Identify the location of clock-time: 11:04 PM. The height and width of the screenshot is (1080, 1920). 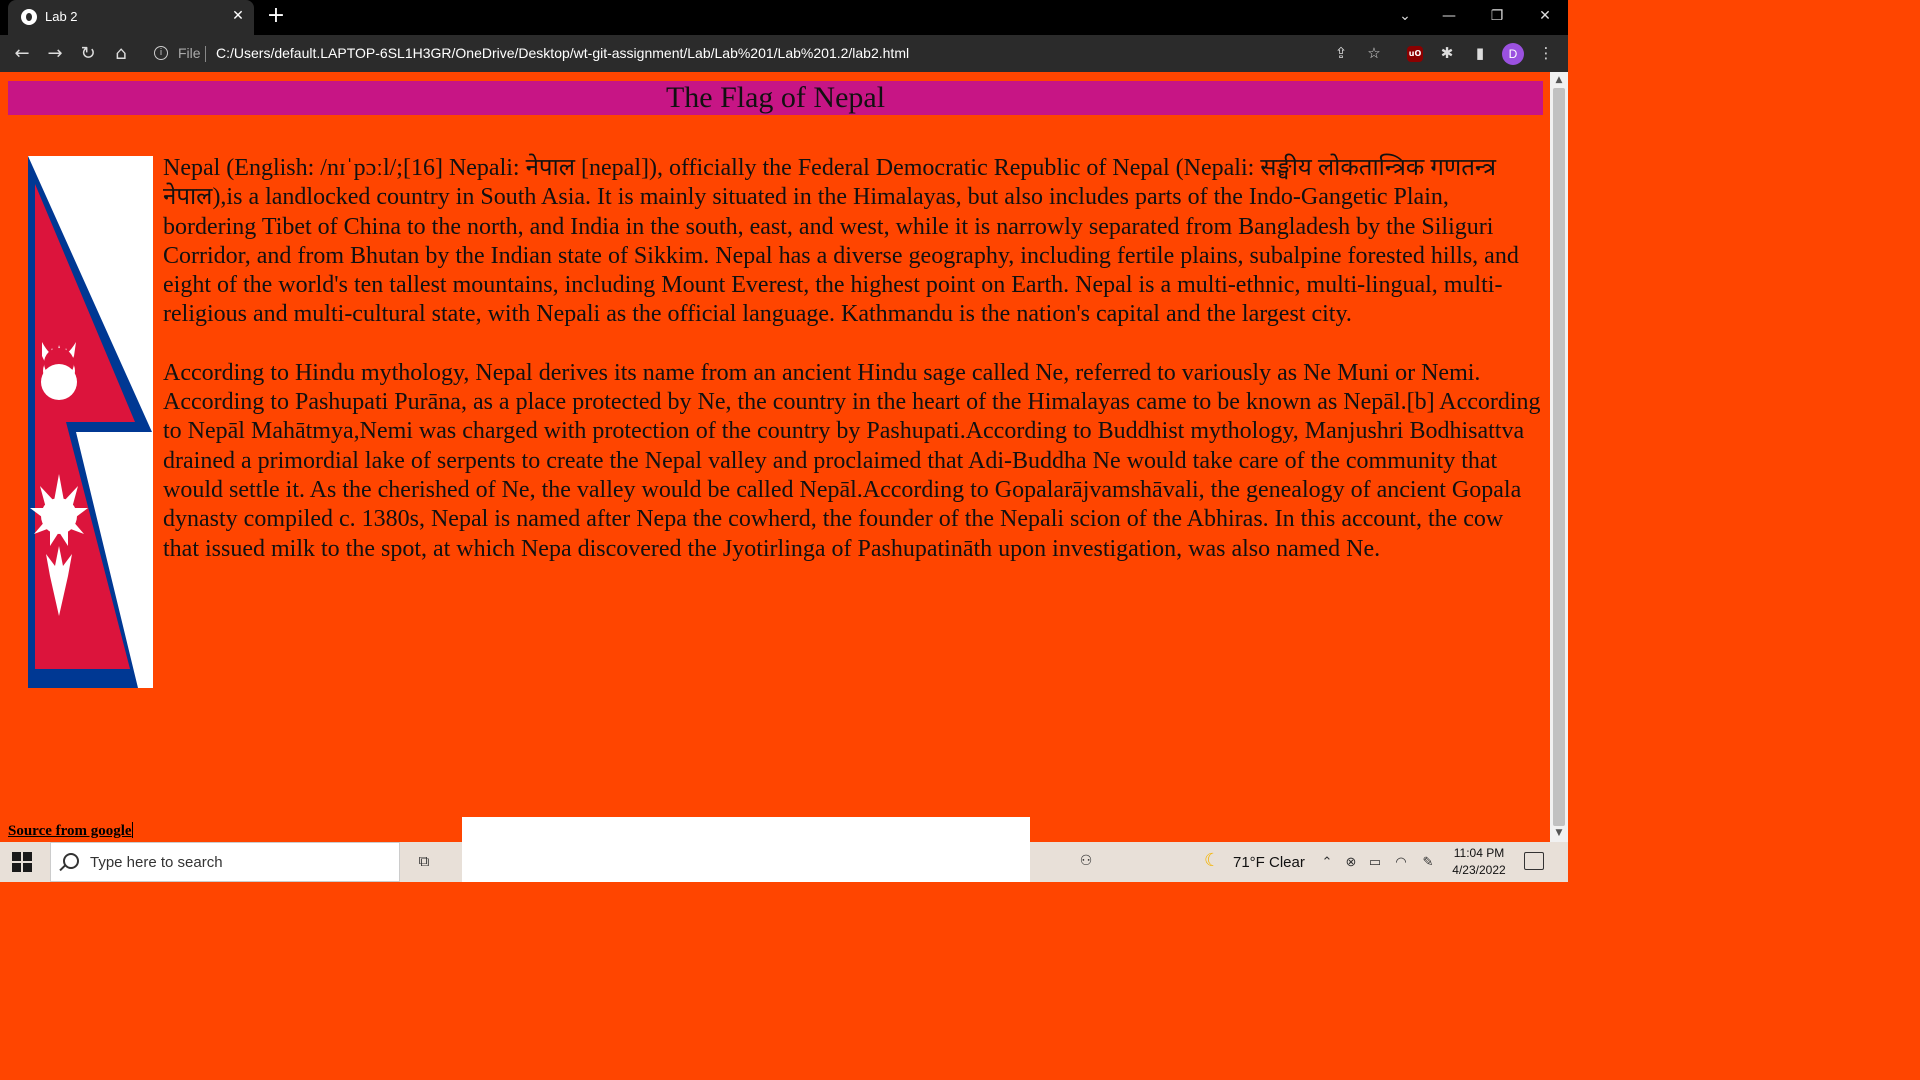
(1479, 853).